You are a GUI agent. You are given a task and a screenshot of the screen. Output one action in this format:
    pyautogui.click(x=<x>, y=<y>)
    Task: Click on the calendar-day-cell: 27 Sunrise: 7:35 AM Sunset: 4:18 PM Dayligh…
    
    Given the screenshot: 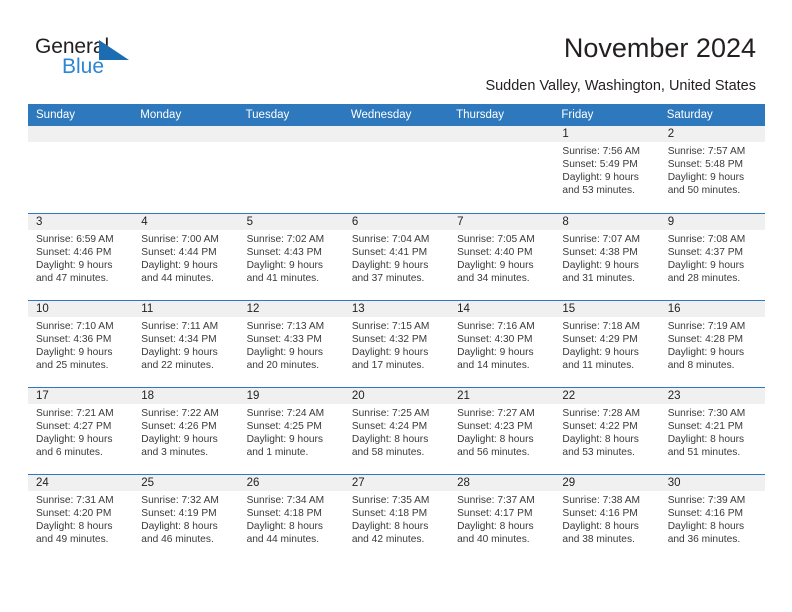 What is the action you would take?
    pyautogui.click(x=396, y=517)
    